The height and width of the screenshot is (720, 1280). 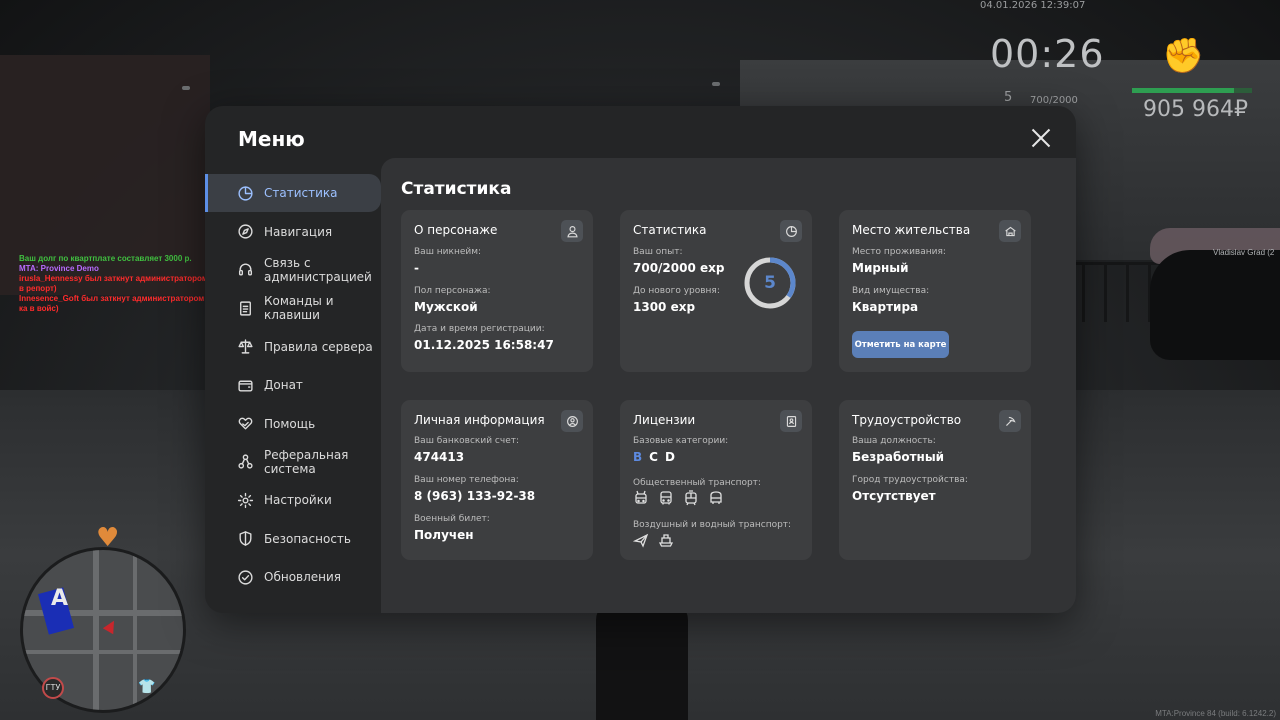 What do you see at coordinates (298, 231) in the screenshot?
I see `sidebar-item-label: Навигация` at bounding box center [298, 231].